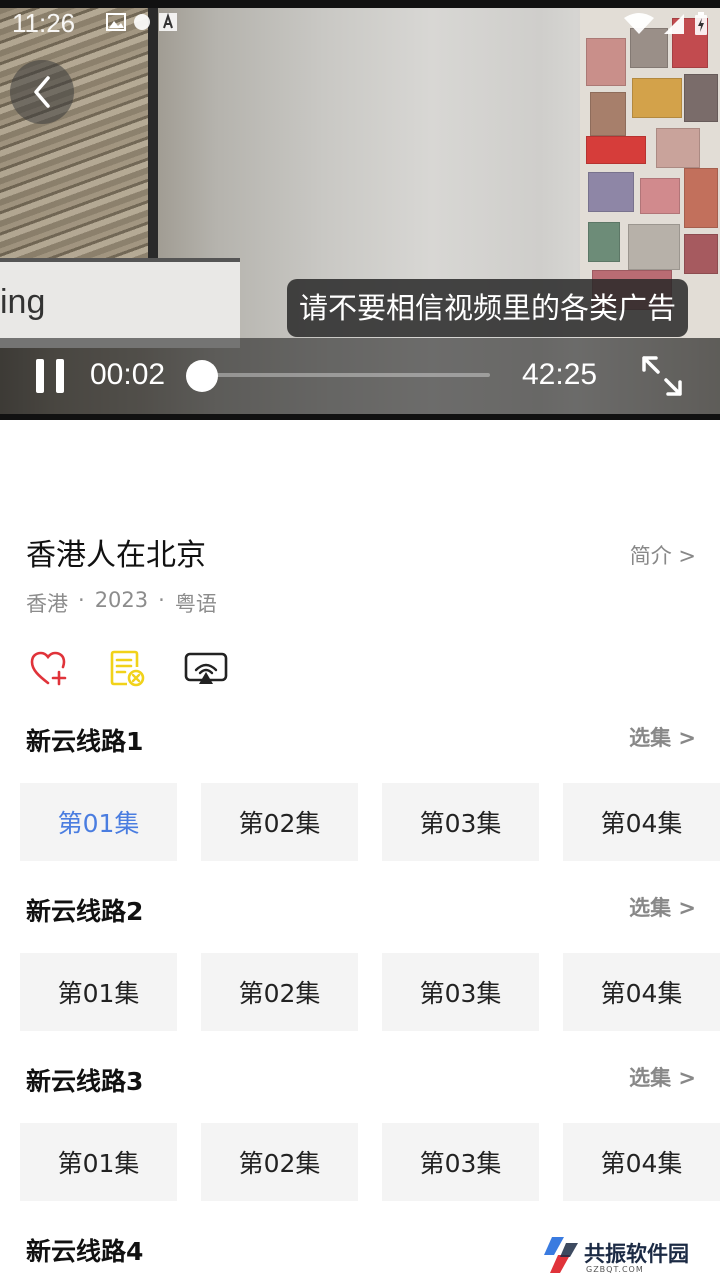 This screenshot has height=1280, width=720. Describe the element at coordinates (345, 375) in the screenshot. I see `progress-bar` at that location.